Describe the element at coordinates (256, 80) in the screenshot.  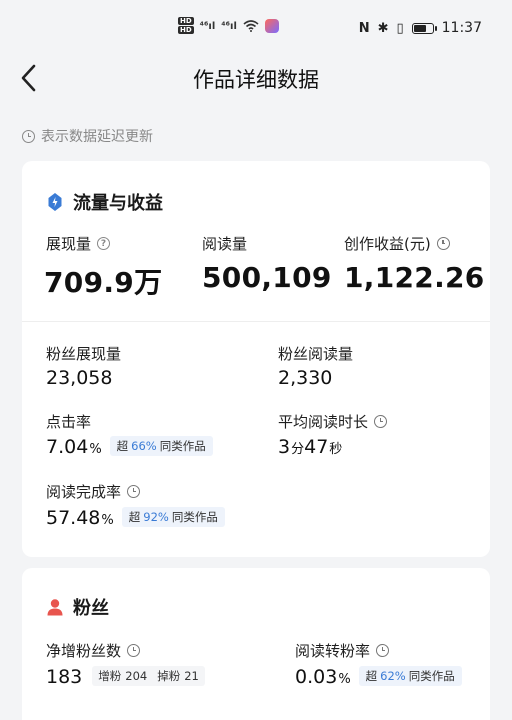
I see `page-title: 作品详细数据` at that location.